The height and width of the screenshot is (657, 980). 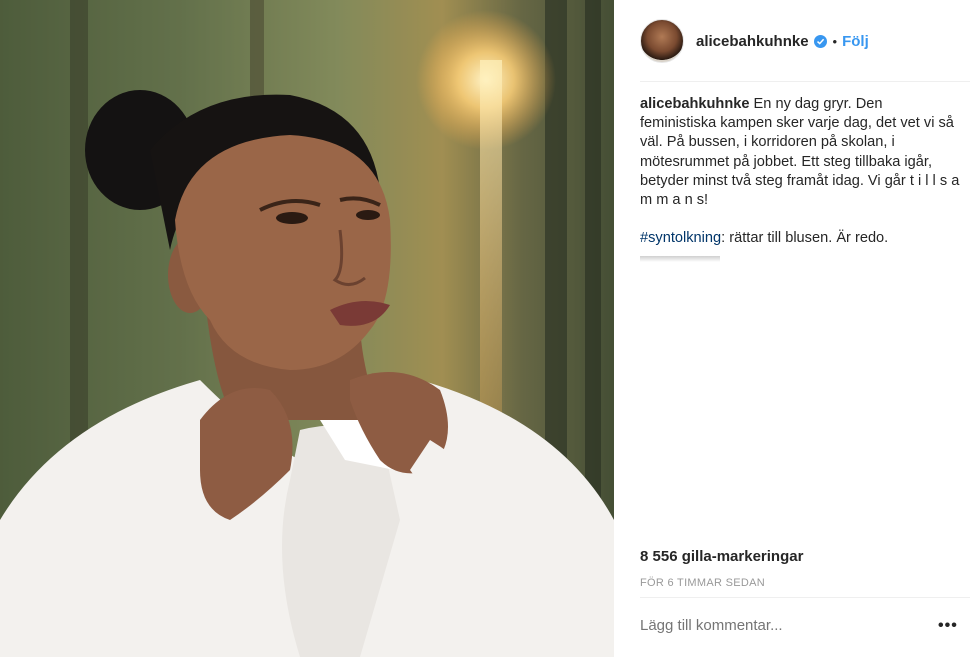 I want to click on header-divider, so click(x=805, y=81).